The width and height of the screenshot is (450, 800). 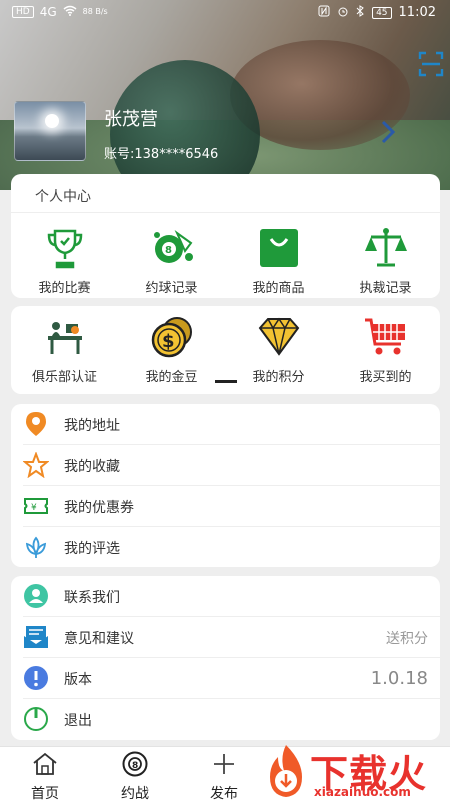 I want to click on scan-icon, so click(x=431, y=64).